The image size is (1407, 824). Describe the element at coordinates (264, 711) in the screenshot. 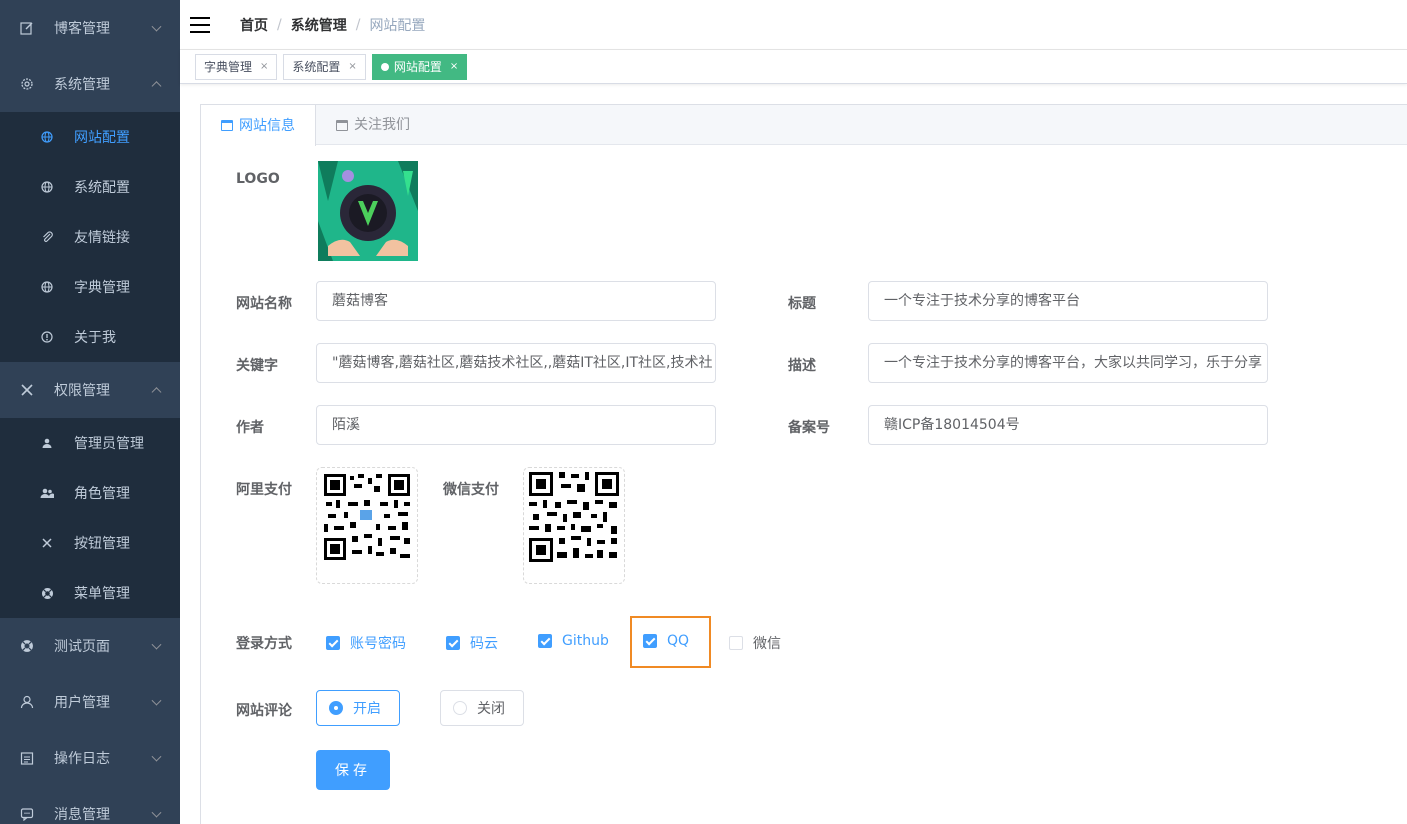

I see `comment-label: 网站评论` at that location.